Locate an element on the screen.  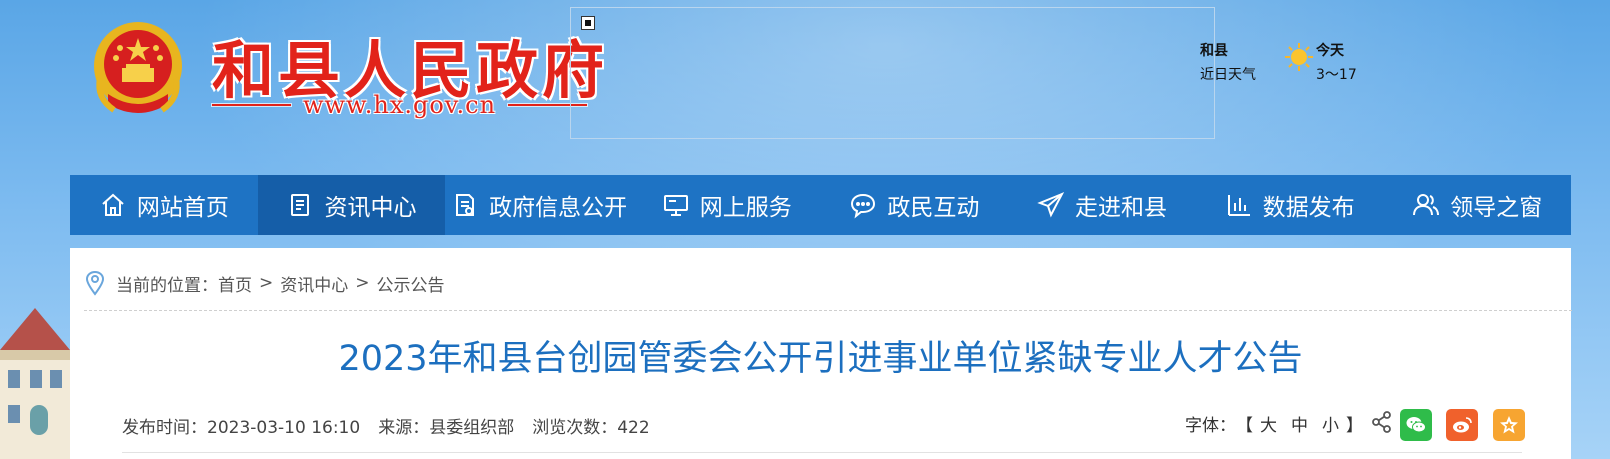
bar-chart-icon is located at coordinates (1238, 205).